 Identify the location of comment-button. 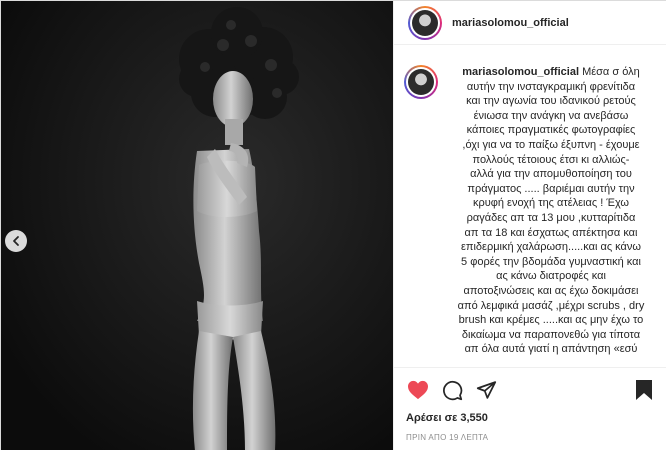
(452, 390).